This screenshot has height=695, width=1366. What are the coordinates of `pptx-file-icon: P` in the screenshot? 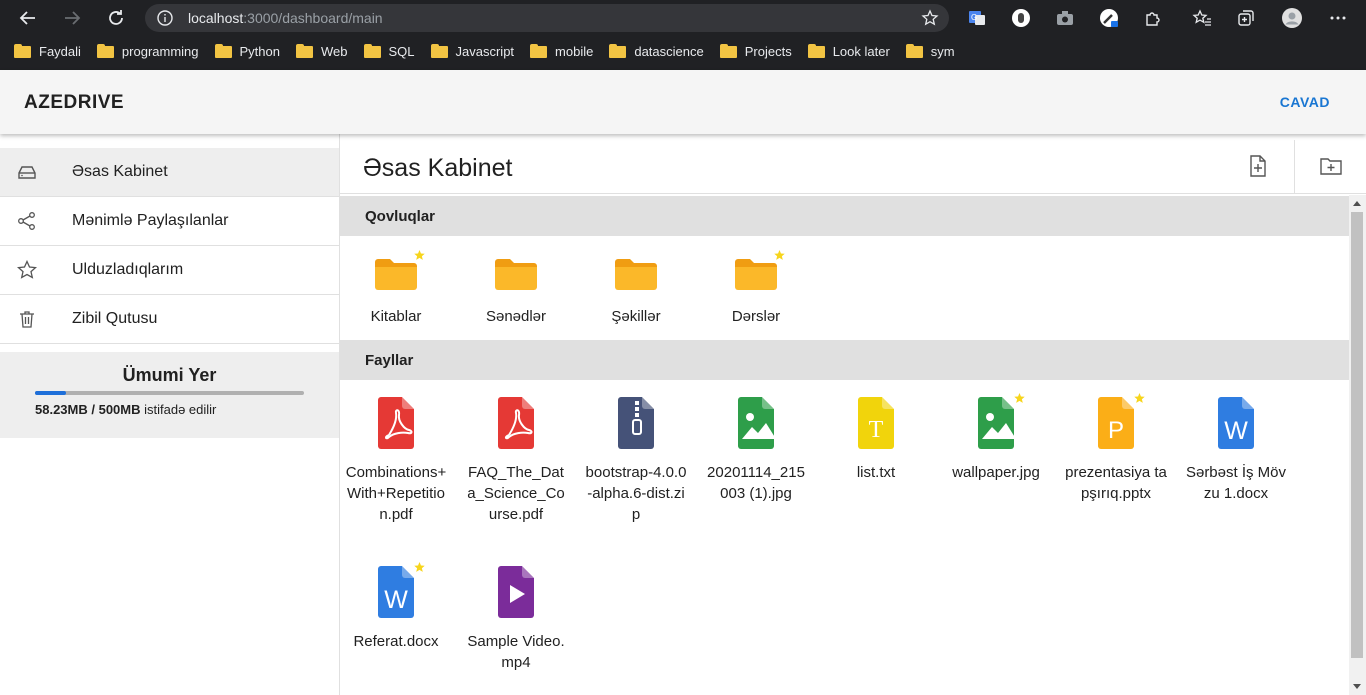 It's located at (1116, 423).